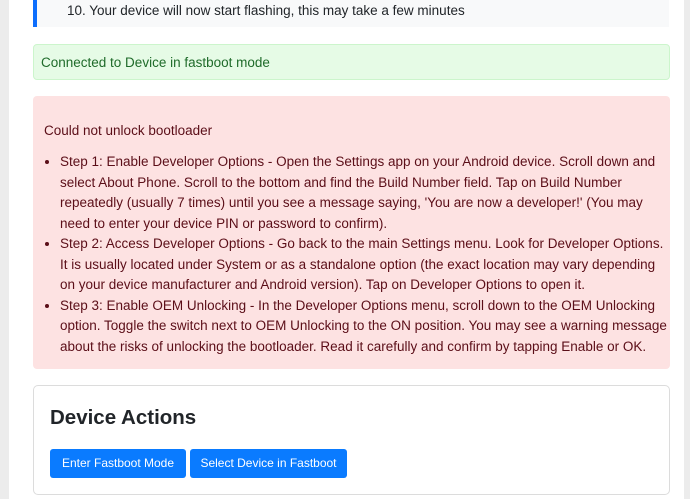  I want to click on enter-fastboot-button: Enter Fastboot Mode, so click(118, 463).